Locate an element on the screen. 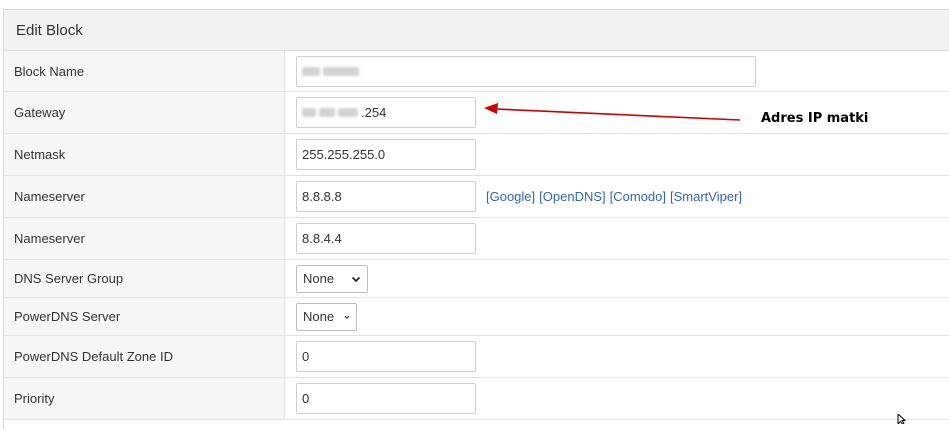  preset-comodo-link: [Comodo] is located at coordinates (638, 196).